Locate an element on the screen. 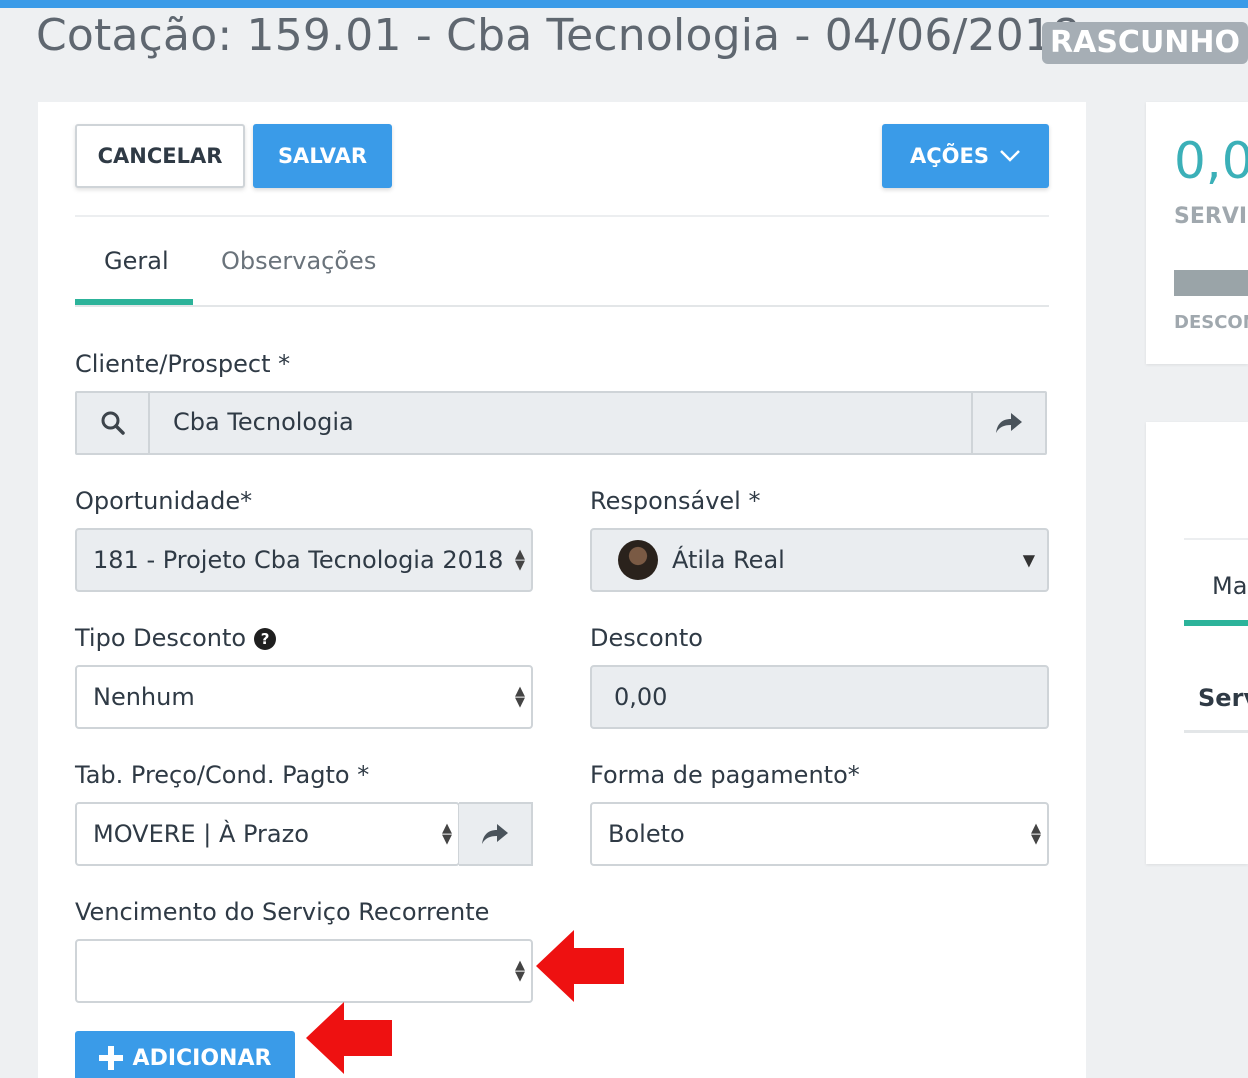  plus-icon is located at coordinates (110, 1058).